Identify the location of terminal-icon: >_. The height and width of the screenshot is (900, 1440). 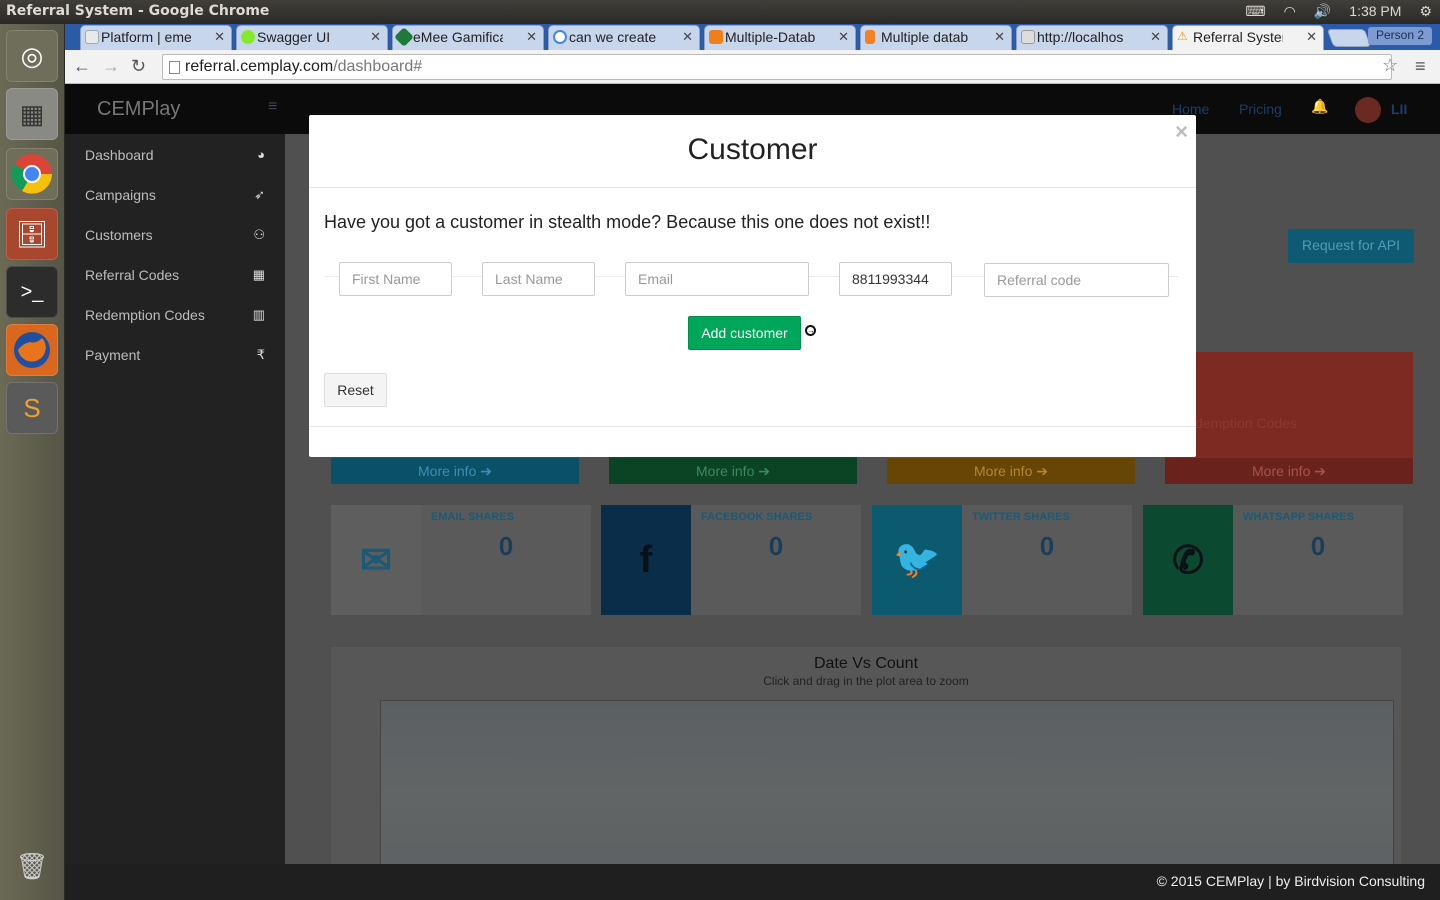
(32, 292).